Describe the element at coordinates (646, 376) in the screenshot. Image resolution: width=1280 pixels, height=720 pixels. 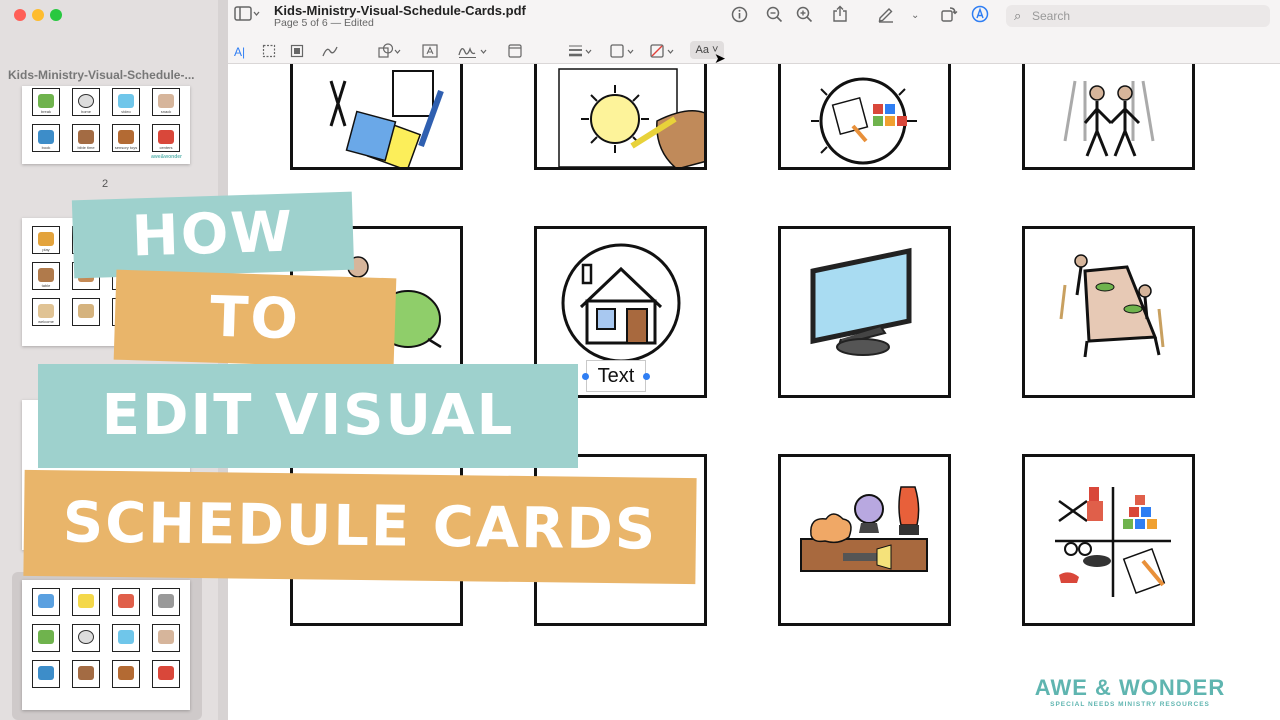
I see `resize-handle-right` at that location.